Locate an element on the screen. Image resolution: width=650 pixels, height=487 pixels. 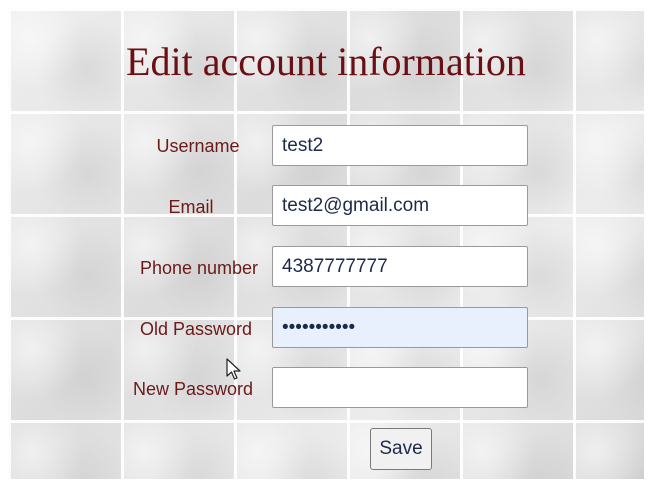
new-password-label: New Password is located at coordinates (193, 389).